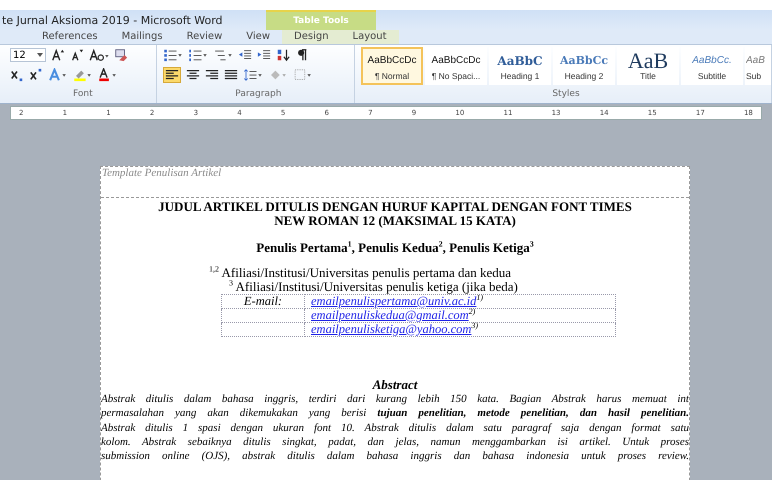 The height and width of the screenshot is (480, 772). I want to click on header-text: Template Penulisan Artikel, so click(161, 173).